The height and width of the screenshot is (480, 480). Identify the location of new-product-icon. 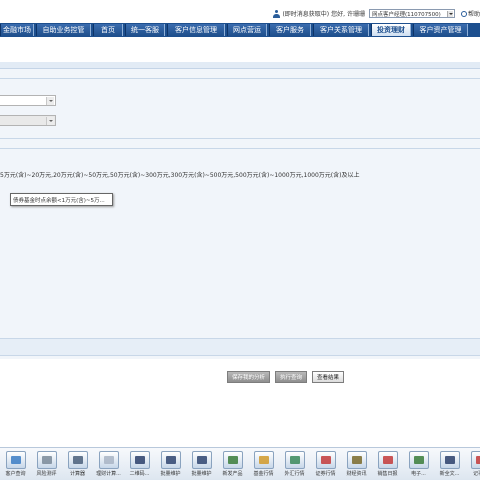
(232, 460).